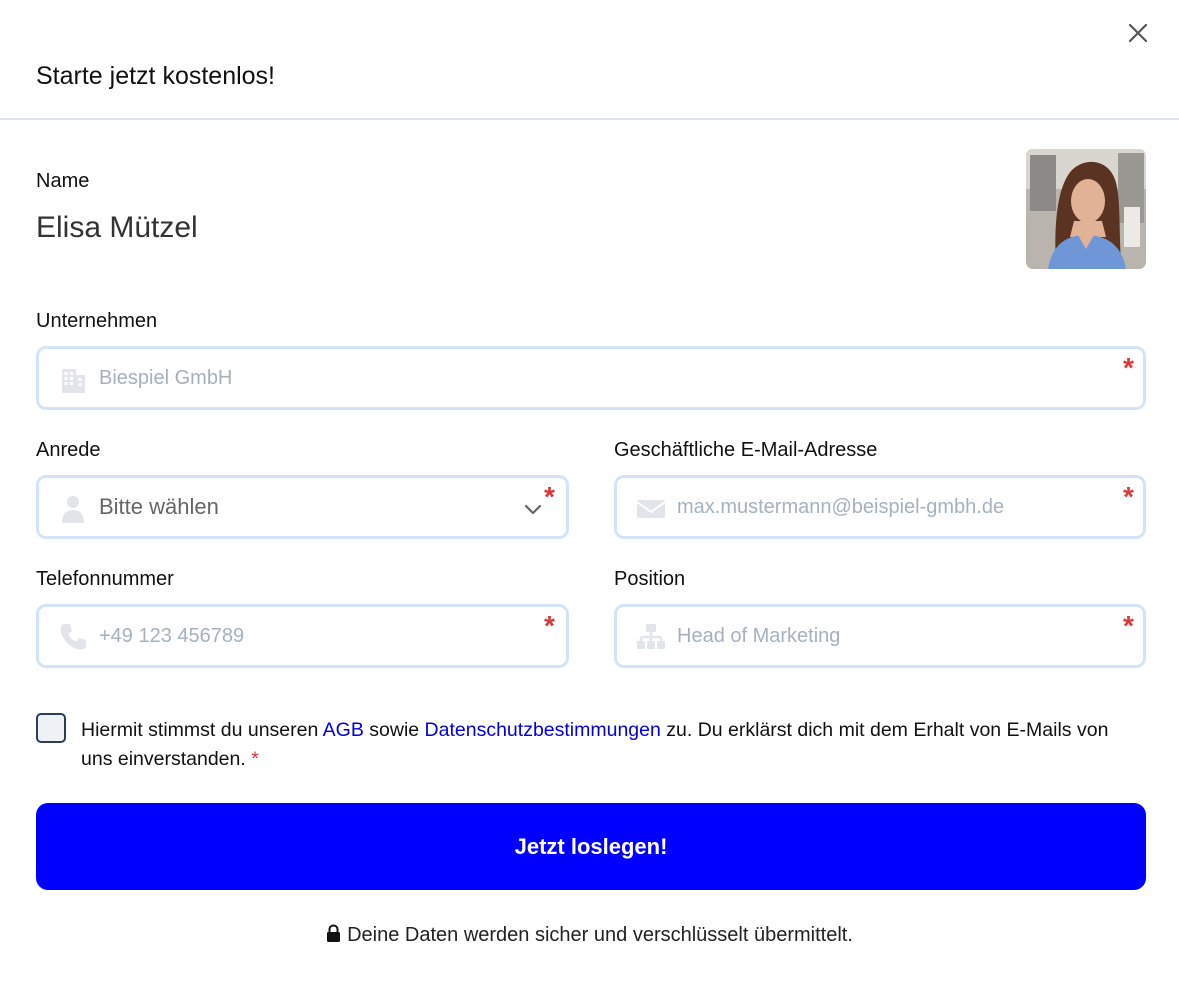  I want to click on submit-button-label: Jetzt loslegen!, so click(591, 846).